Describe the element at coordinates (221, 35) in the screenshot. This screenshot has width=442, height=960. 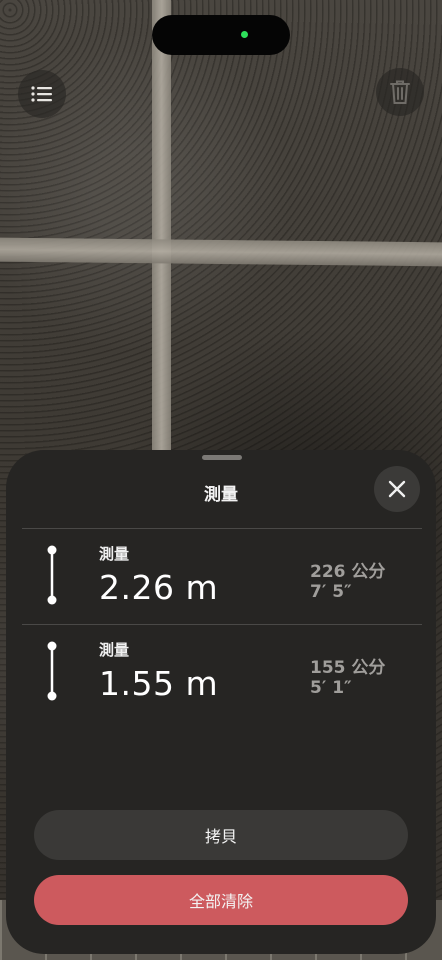
I see `dynamic-island` at that location.